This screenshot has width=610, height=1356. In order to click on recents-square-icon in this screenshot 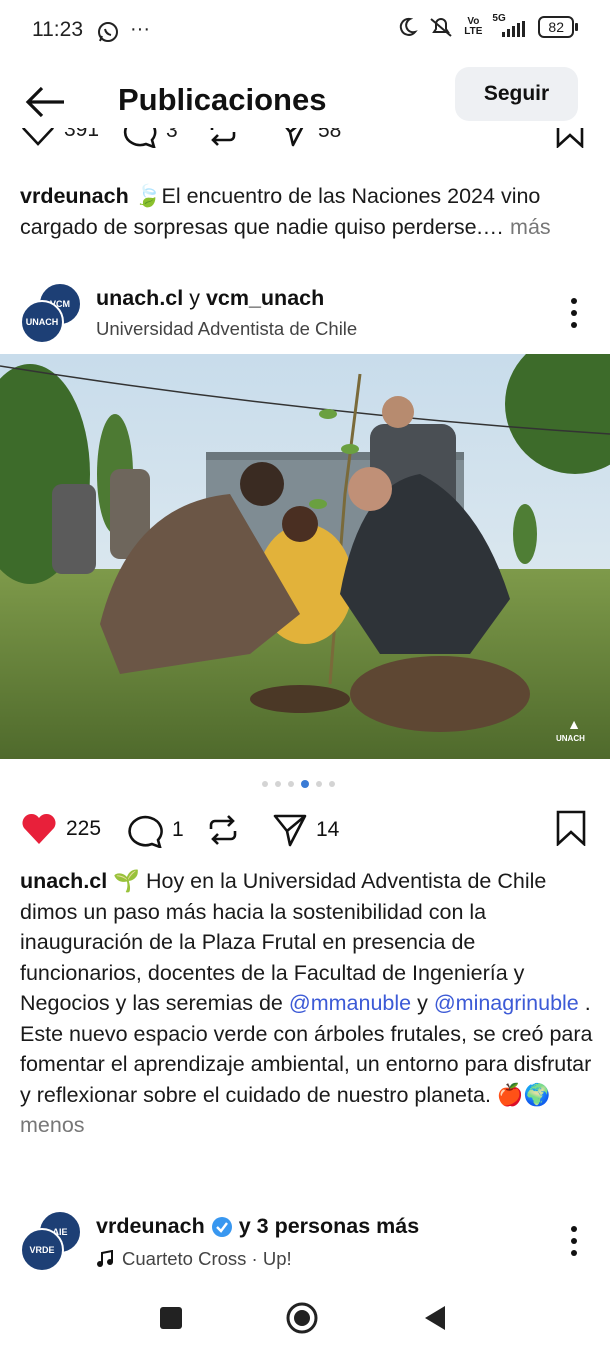, I will do `click(171, 1318)`.